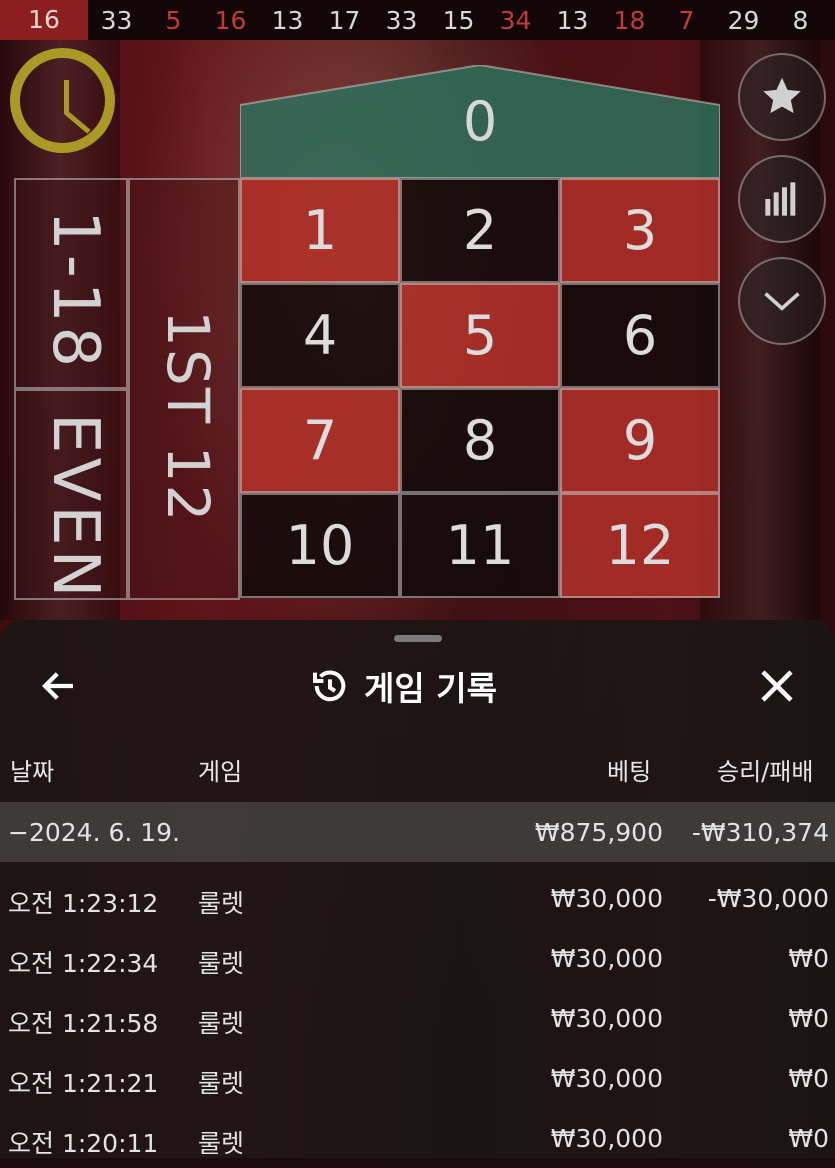 The height and width of the screenshot is (1168, 835). What do you see at coordinates (640, 230) in the screenshot?
I see `bet-spot-number: 3` at bounding box center [640, 230].